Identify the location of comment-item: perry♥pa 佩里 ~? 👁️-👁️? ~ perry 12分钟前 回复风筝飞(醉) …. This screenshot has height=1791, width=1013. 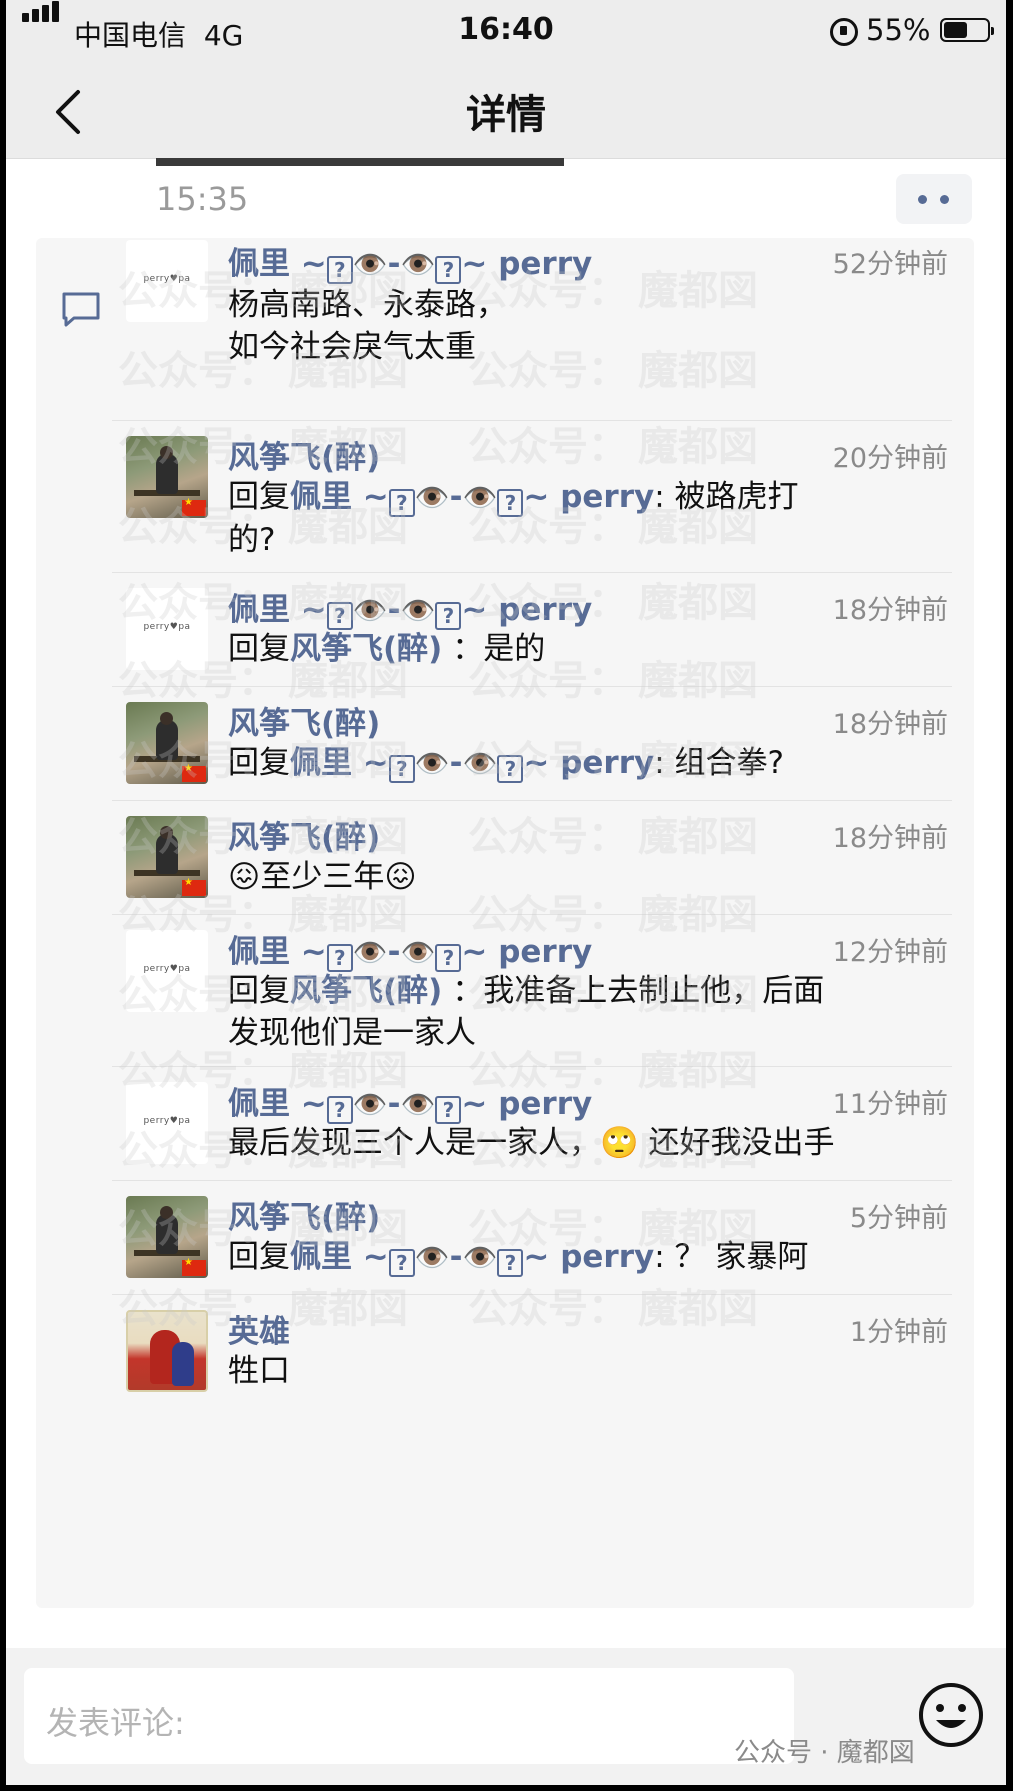
(505, 990).